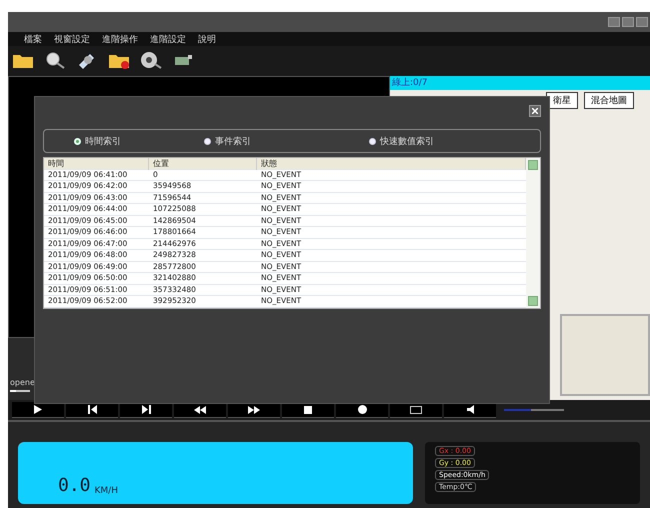 The width and height of the screenshot is (650, 508). Describe the element at coordinates (562, 100) in the screenshot. I see `map-type-button: 衛星` at that location.